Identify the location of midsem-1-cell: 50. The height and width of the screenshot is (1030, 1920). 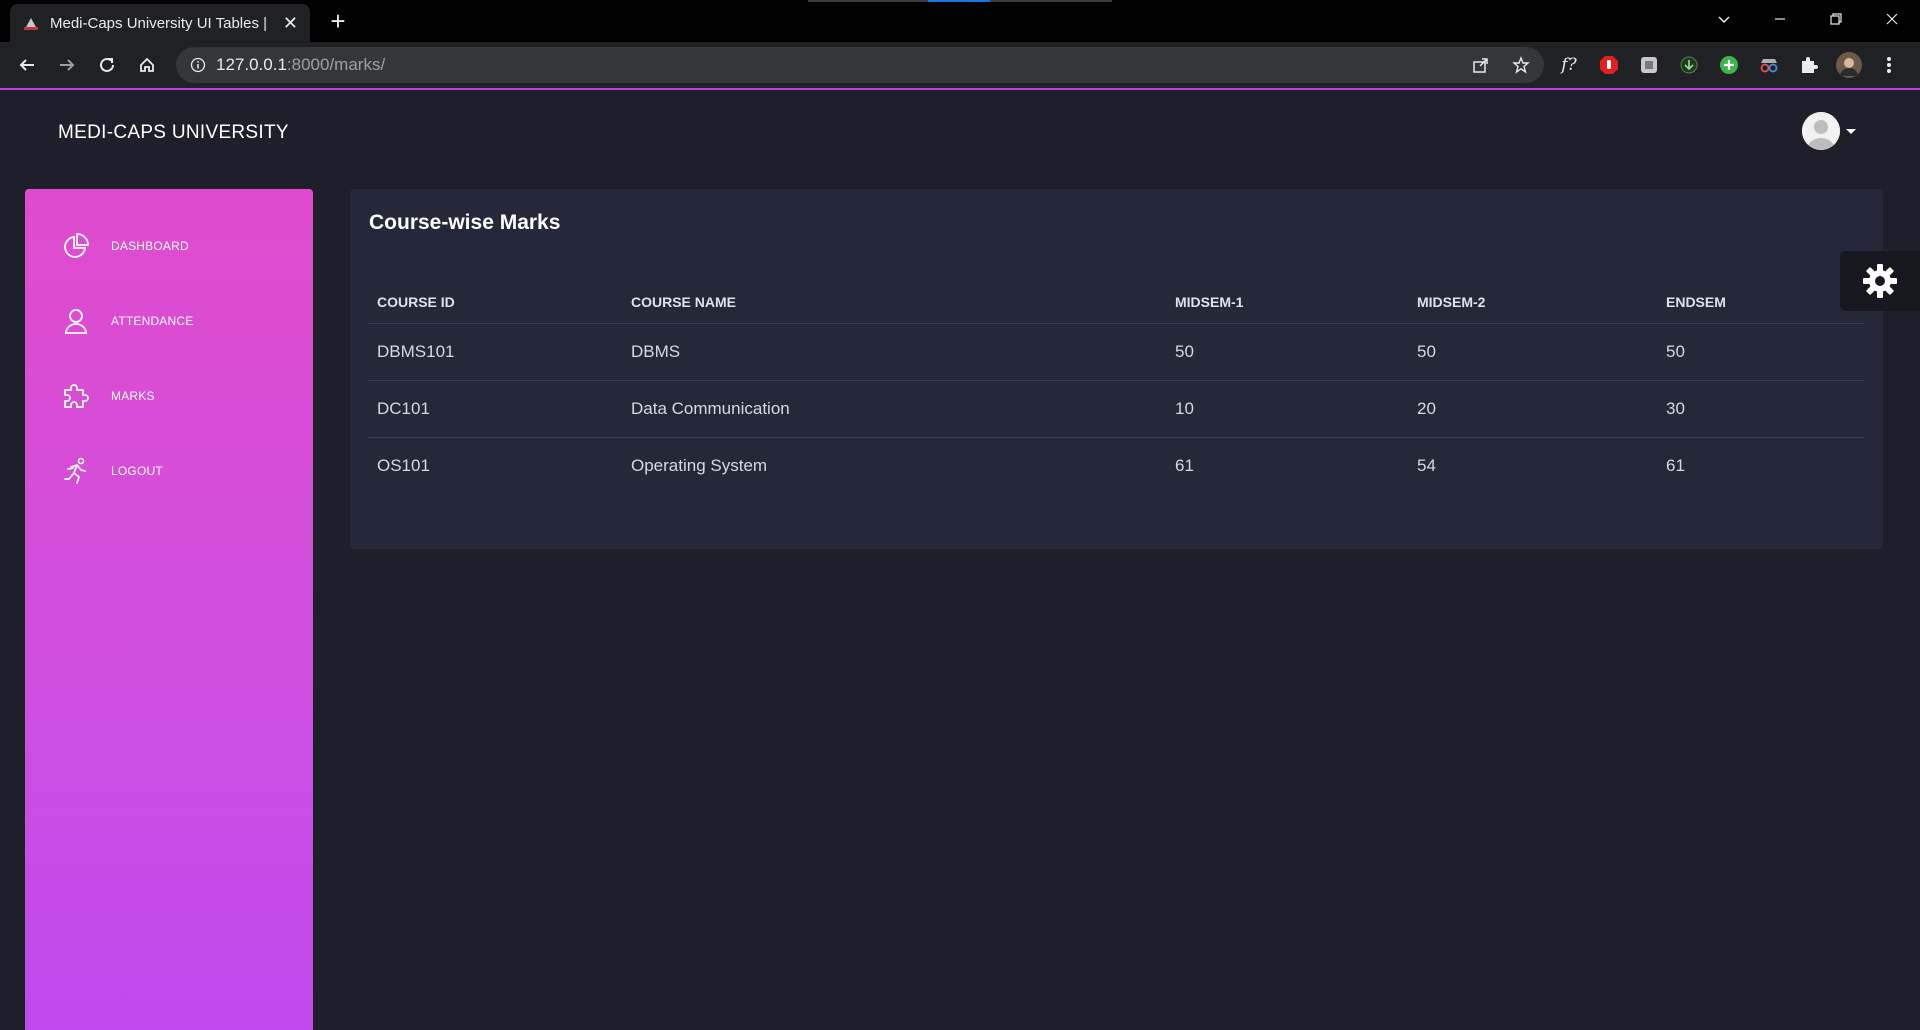
(1287, 352).